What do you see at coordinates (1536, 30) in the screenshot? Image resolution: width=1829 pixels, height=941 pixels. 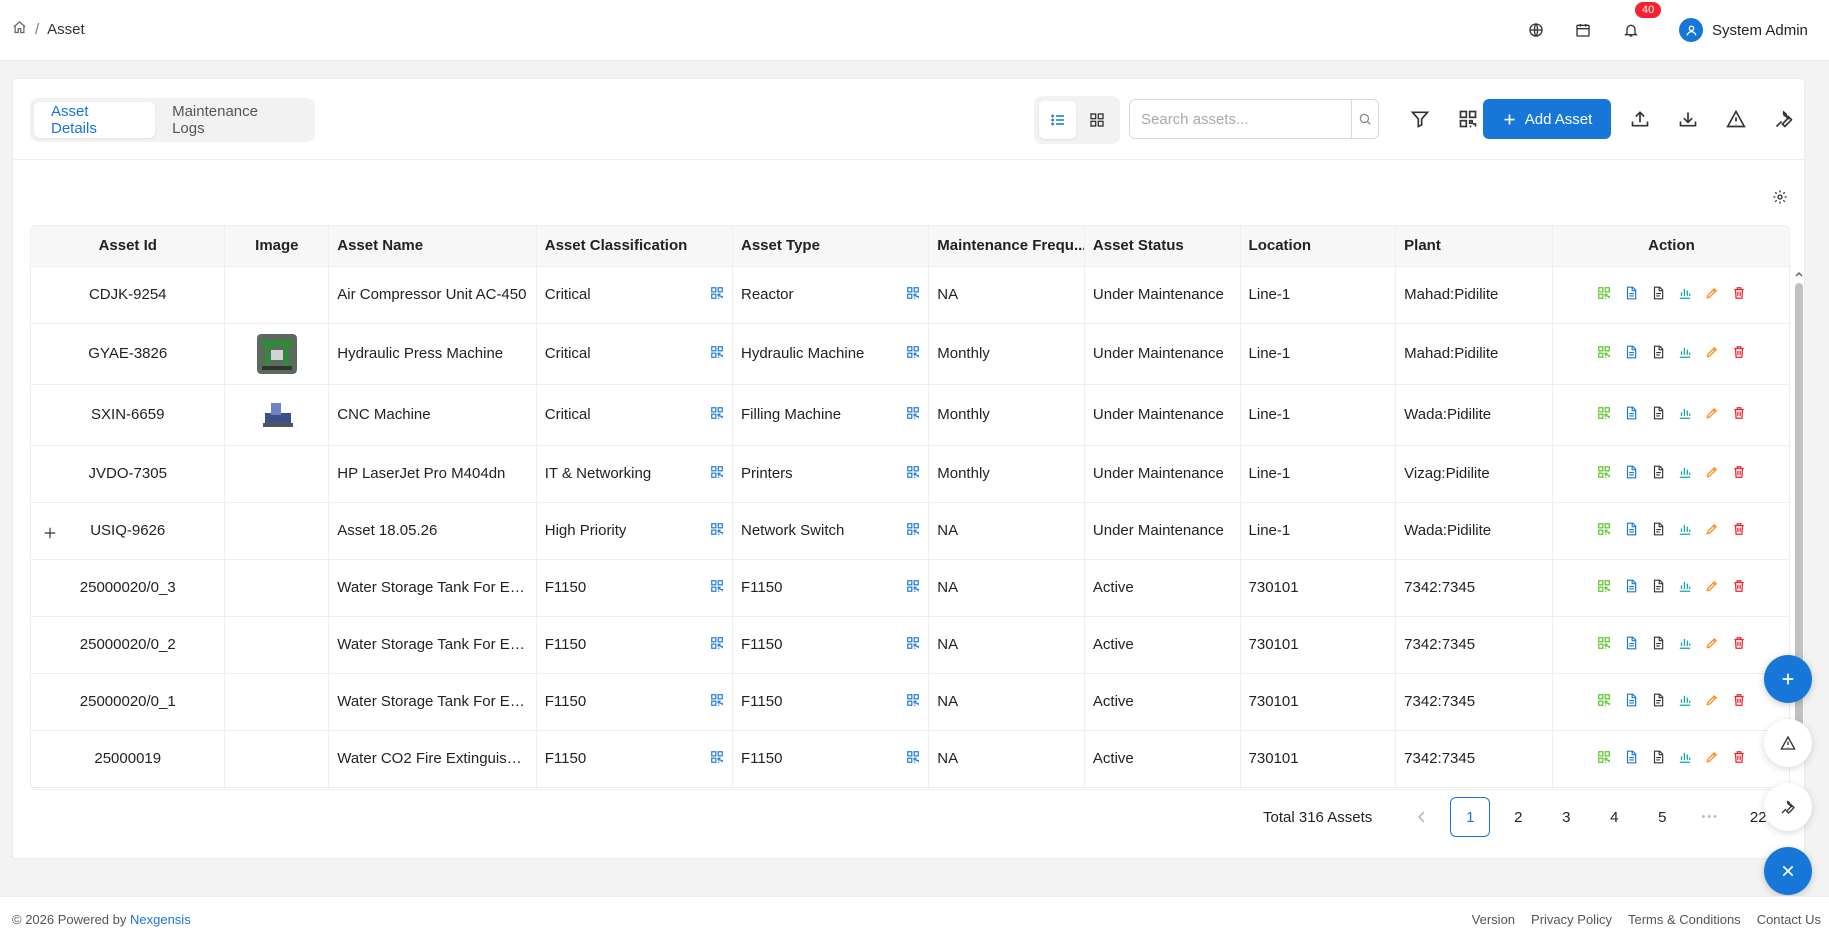 I see `globe-icon` at bounding box center [1536, 30].